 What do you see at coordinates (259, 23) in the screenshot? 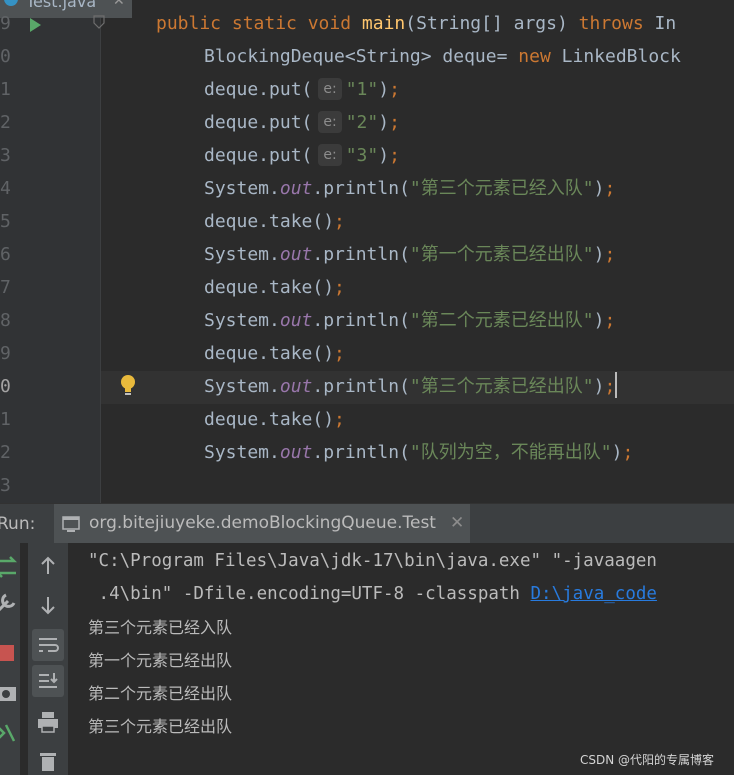
I see `code-token: public static void` at bounding box center [259, 23].